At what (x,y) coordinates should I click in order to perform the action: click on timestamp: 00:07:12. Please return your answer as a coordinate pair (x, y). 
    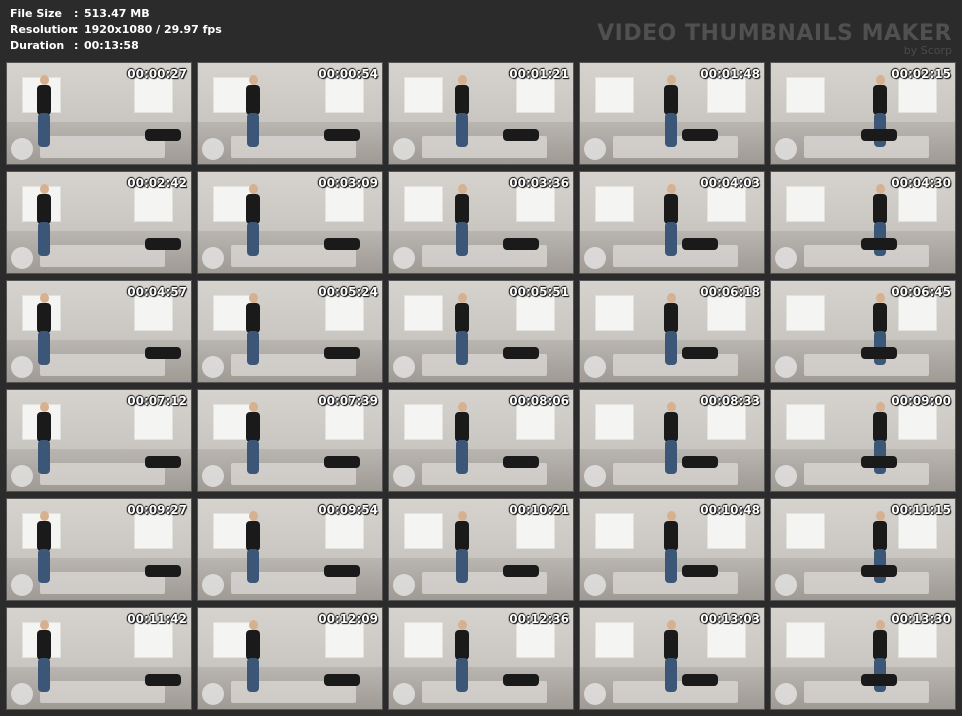
    Looking at the image, I should click on (157, 401).